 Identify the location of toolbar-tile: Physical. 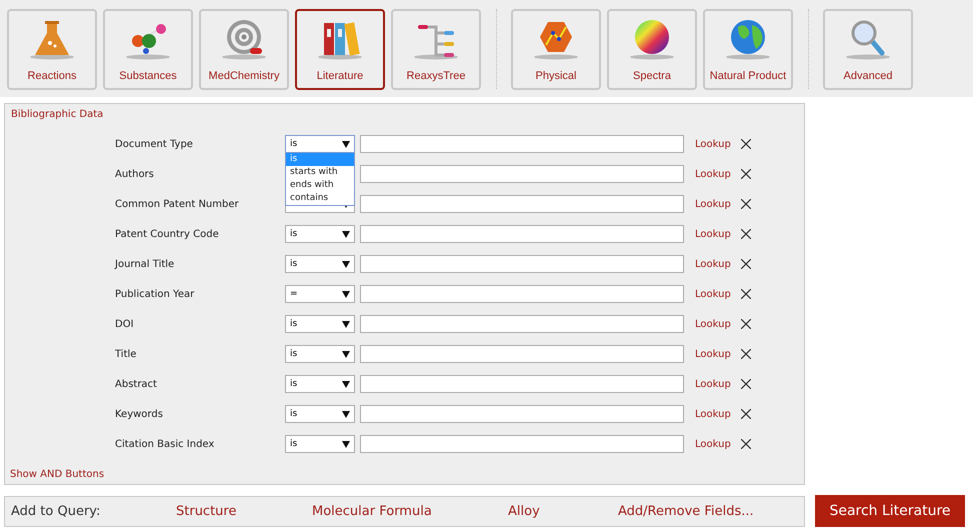
(556, 49).